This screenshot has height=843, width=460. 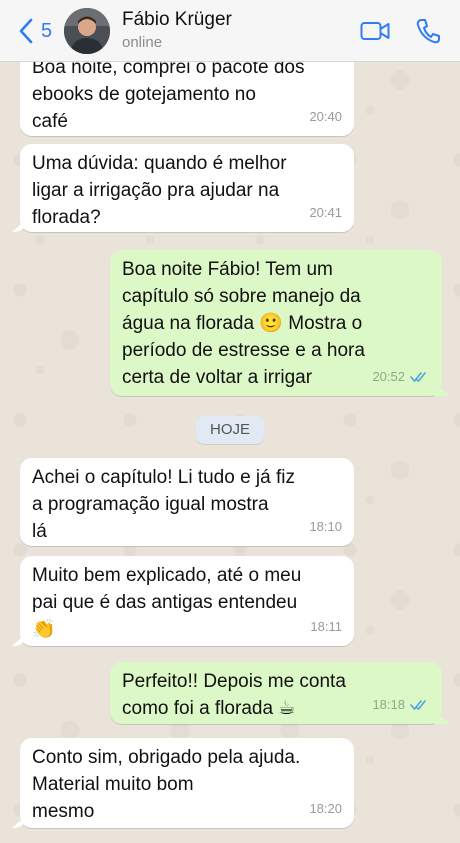 I want to click on unread-count: 5, so click(x=47, y=30).